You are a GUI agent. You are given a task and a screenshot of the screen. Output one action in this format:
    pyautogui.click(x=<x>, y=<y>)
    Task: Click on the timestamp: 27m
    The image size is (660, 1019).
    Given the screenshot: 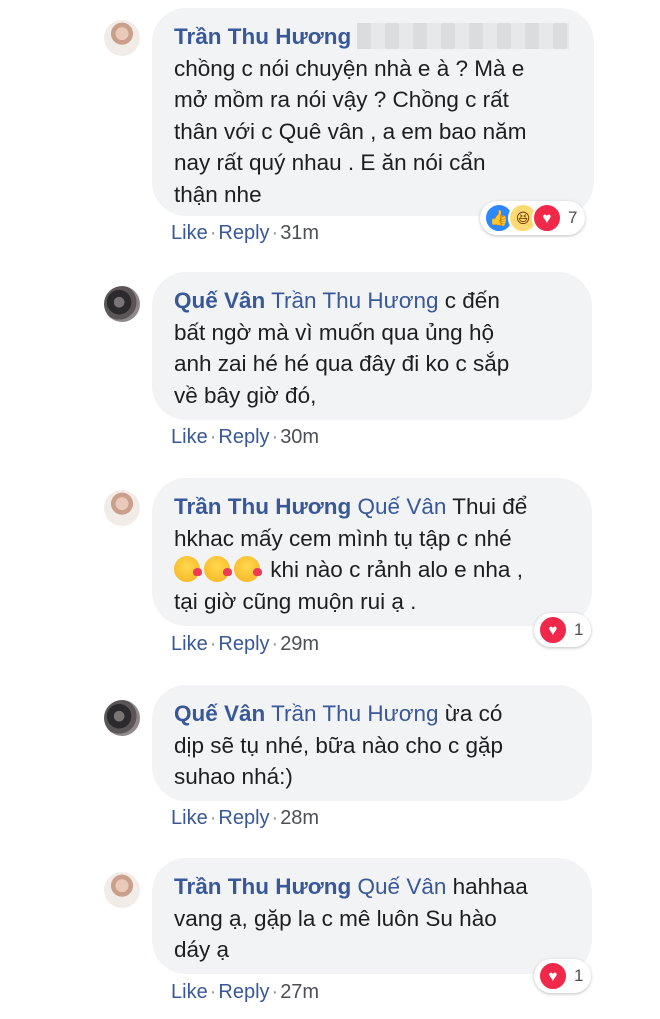 What is the action you would take?
    pyautogui.click(x=299, y=992)
    